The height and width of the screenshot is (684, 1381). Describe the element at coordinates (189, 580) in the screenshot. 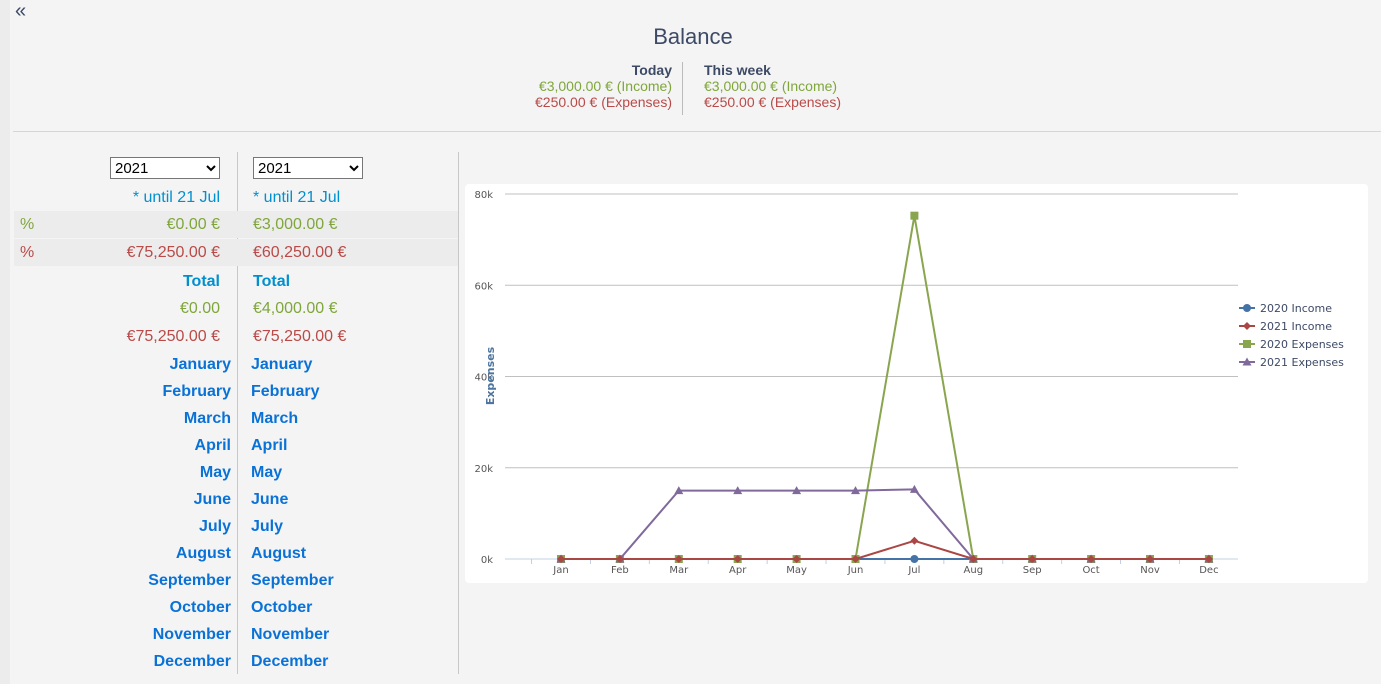

I see `month-link-1: September` at that location.